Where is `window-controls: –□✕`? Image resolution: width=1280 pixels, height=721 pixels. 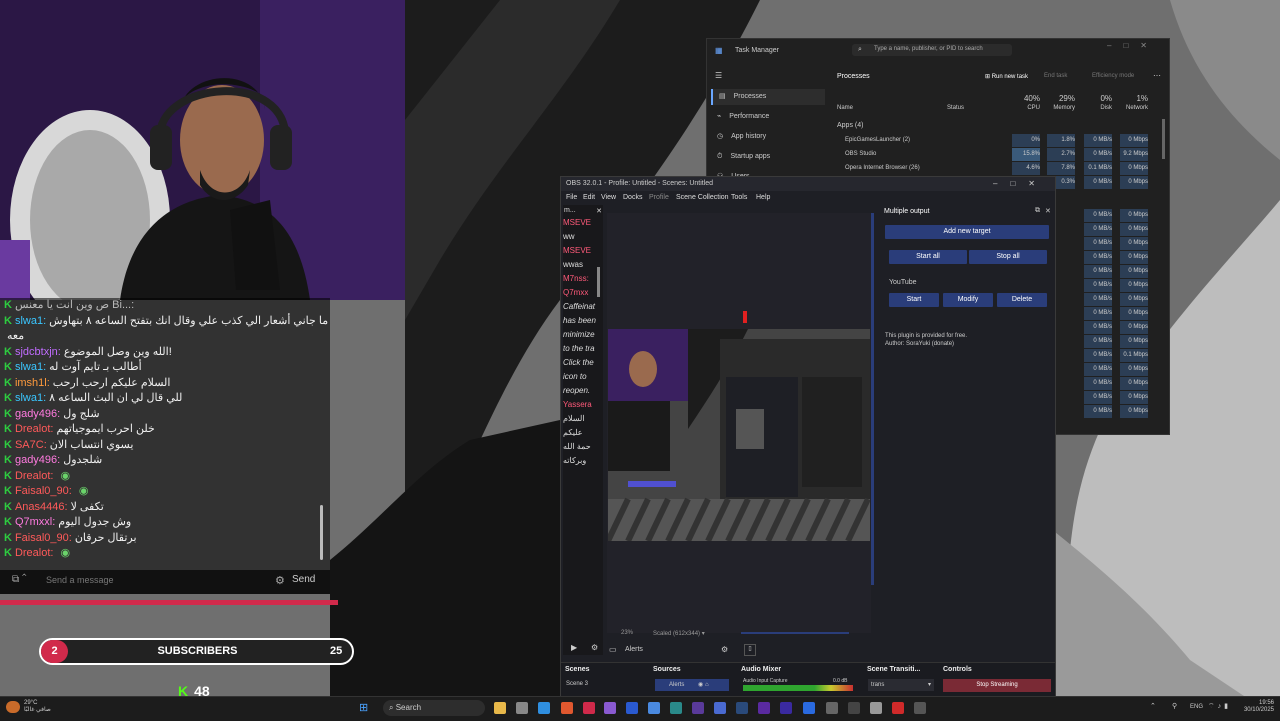
window-controls: –□✕ is located at coordinates (1133, 45).